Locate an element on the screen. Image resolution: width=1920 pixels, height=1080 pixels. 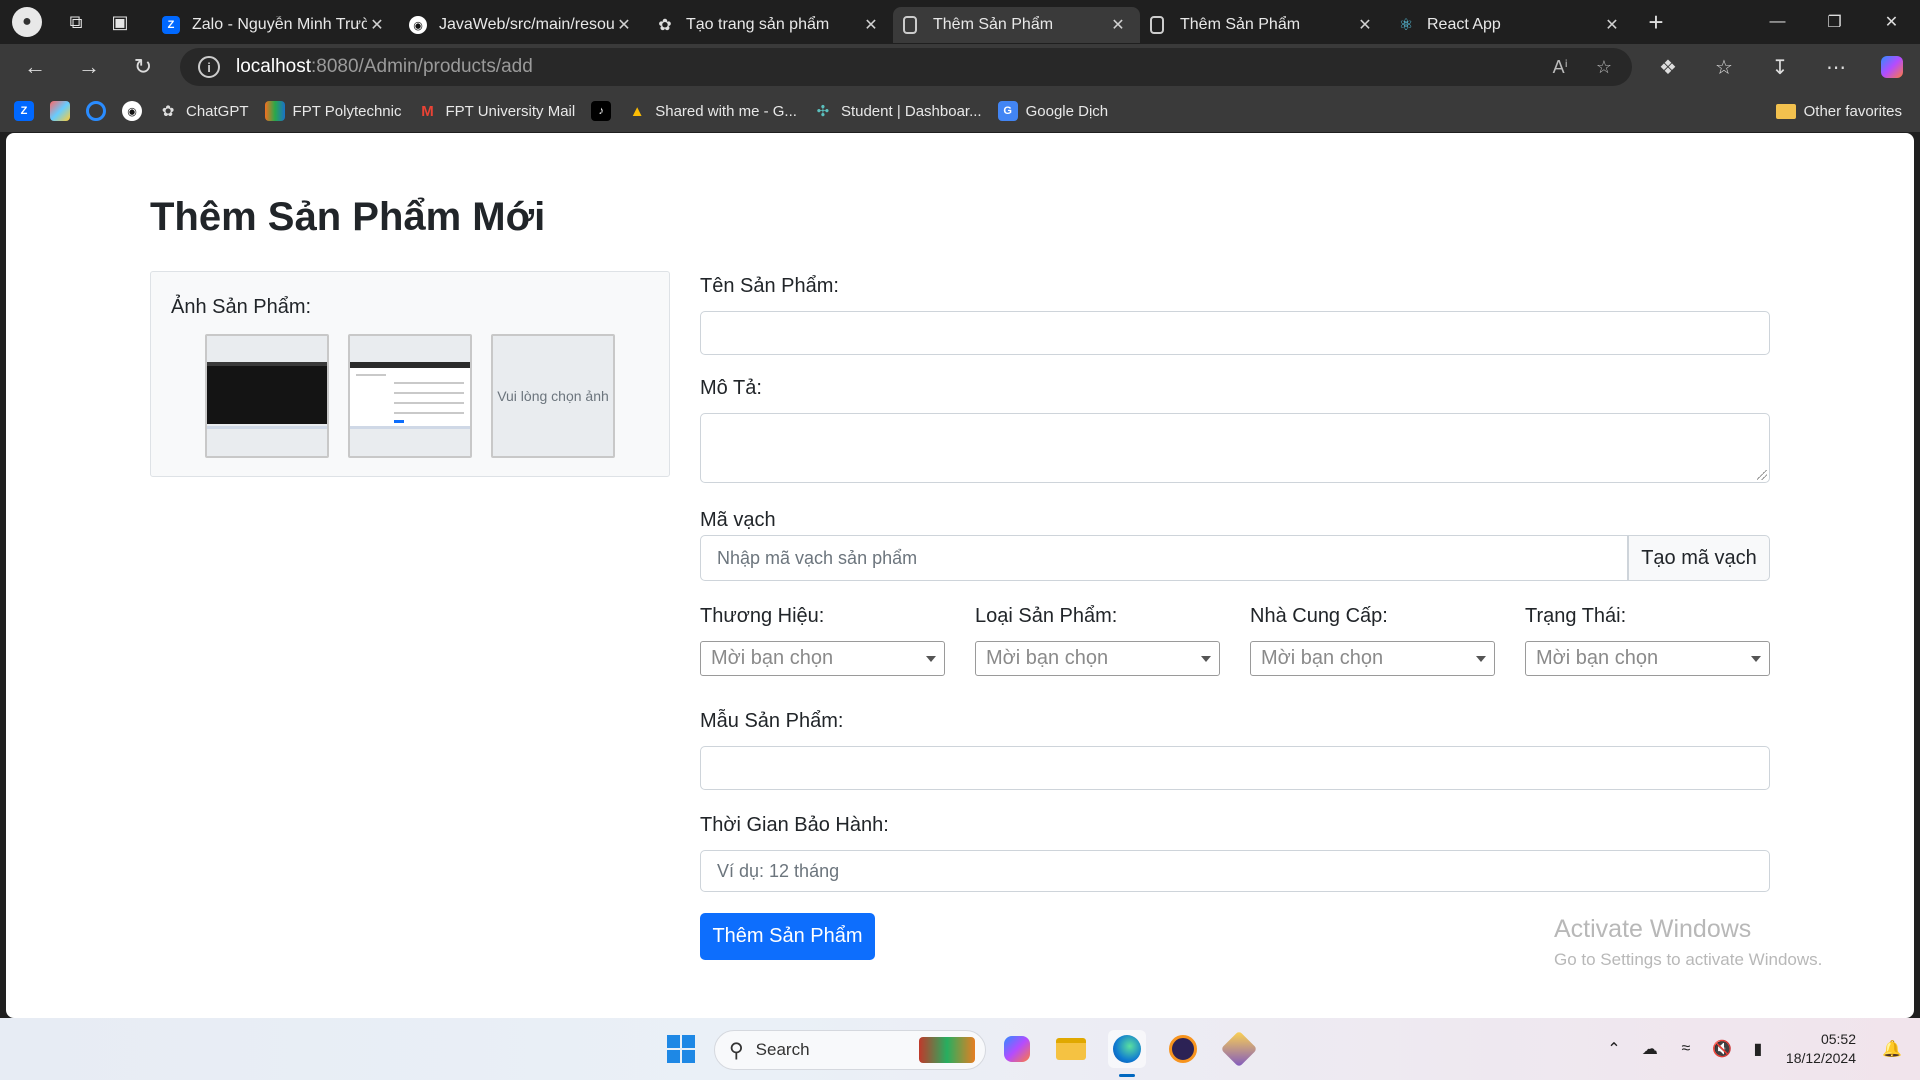
copilot-app-icon is located at coordinates (1017, 1049).